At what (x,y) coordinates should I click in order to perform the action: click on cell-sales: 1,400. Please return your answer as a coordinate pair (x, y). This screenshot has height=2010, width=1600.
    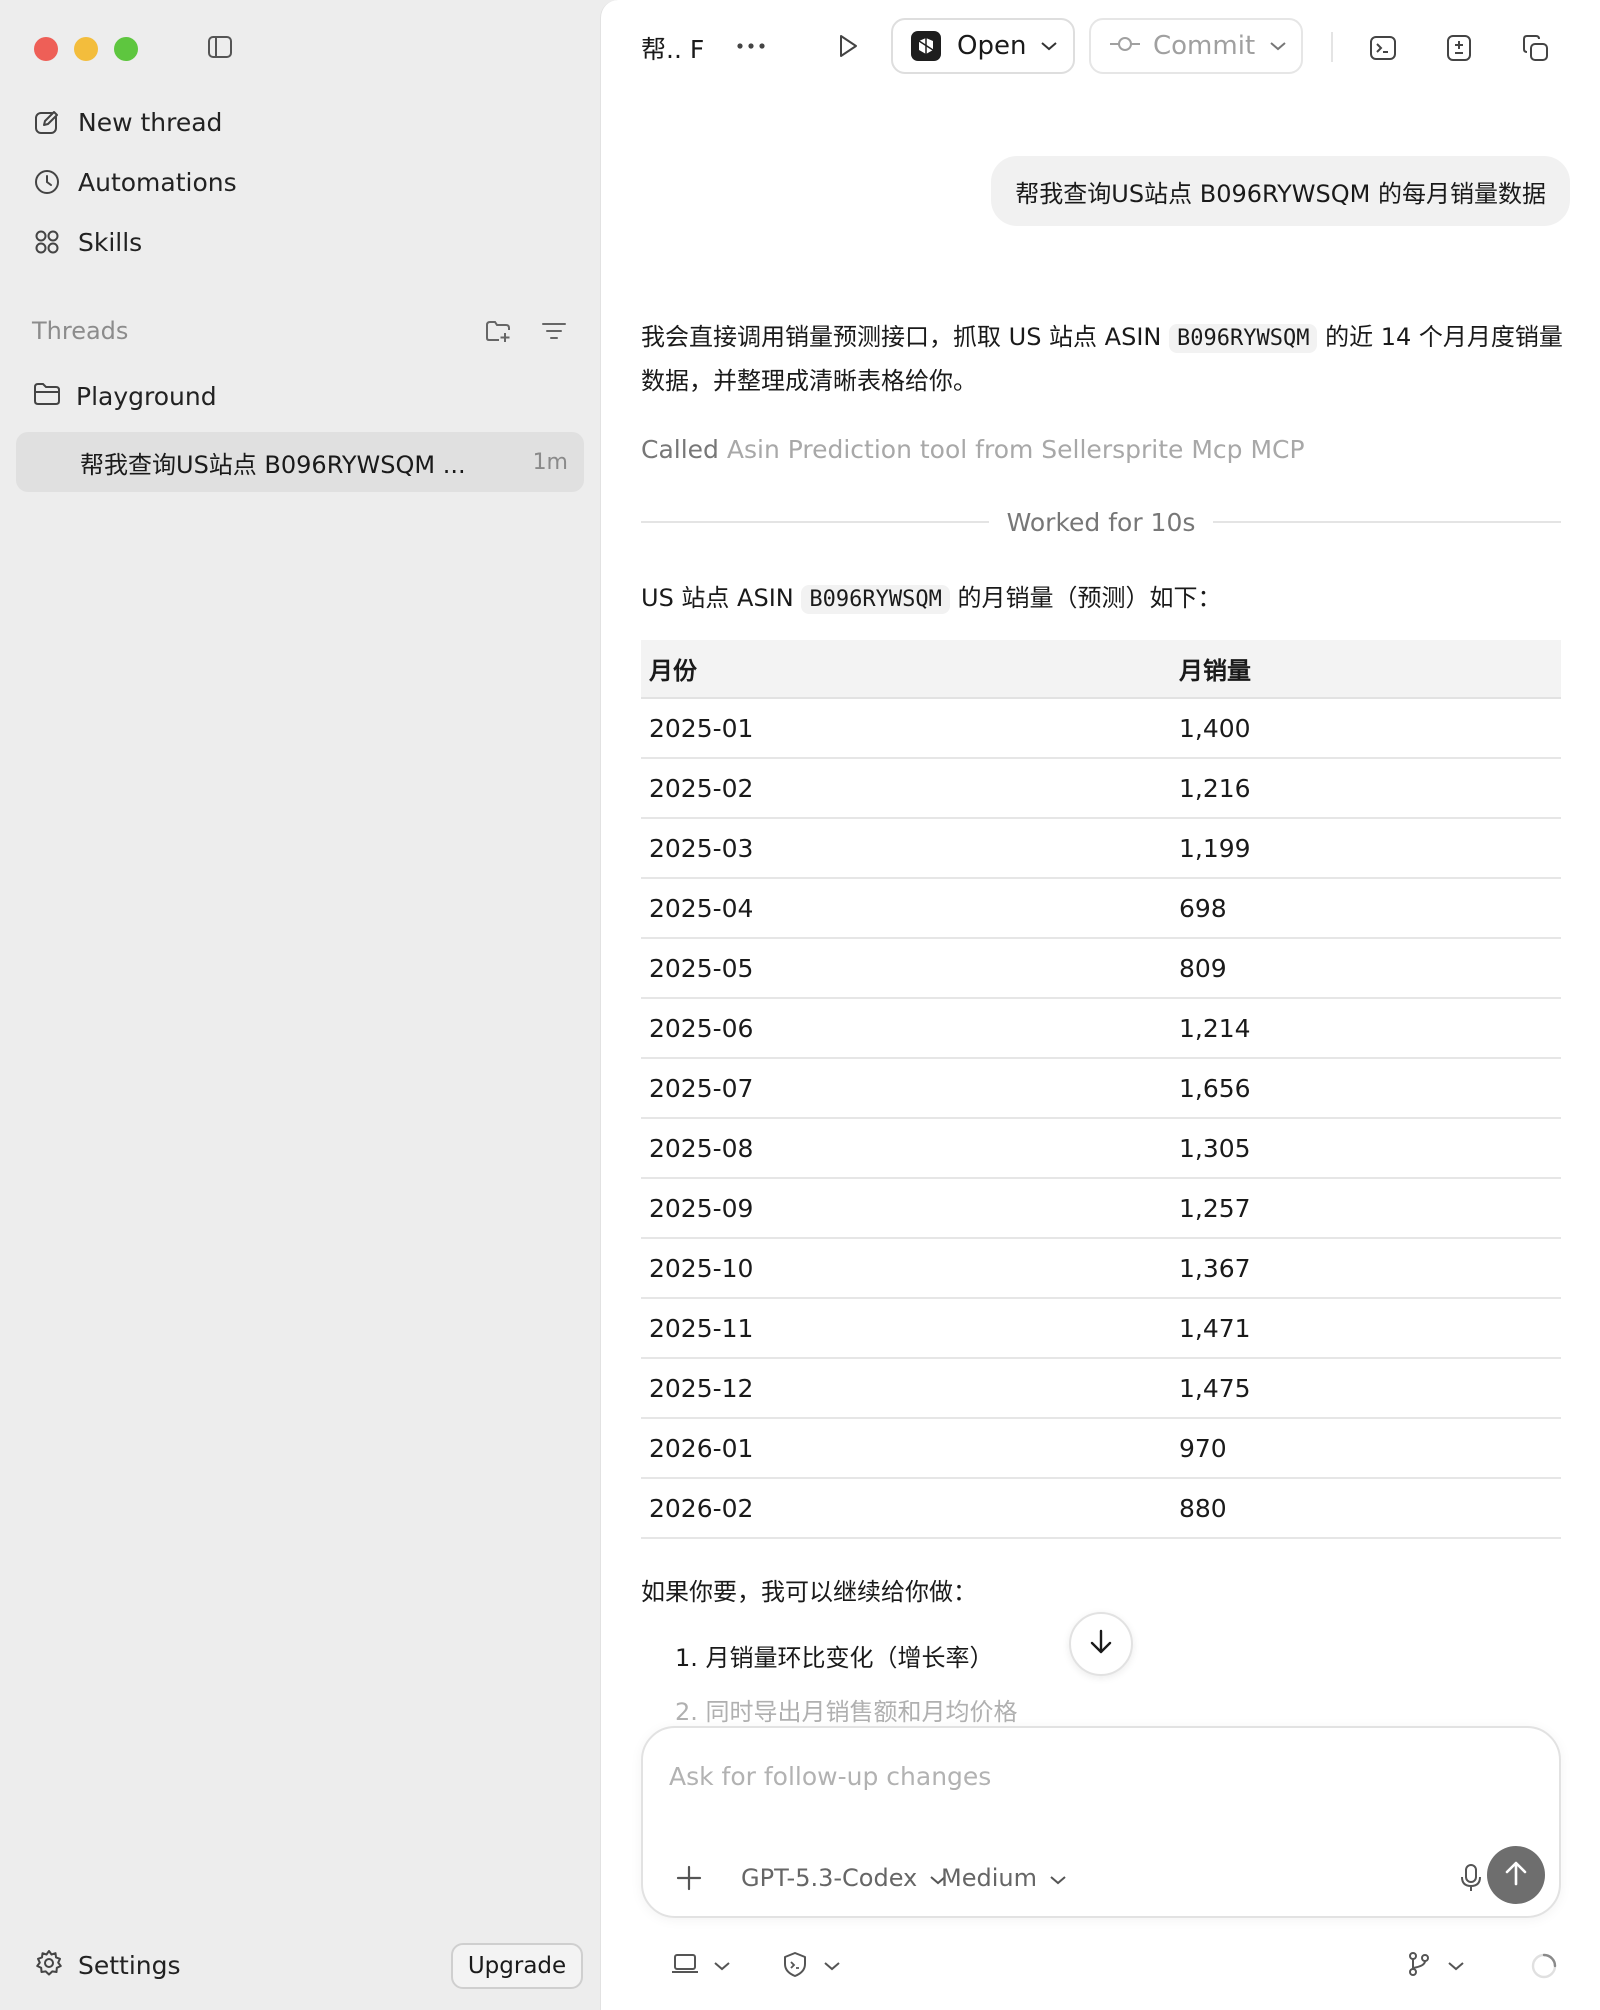
    Looking at the image, I should click on (1366, 728).